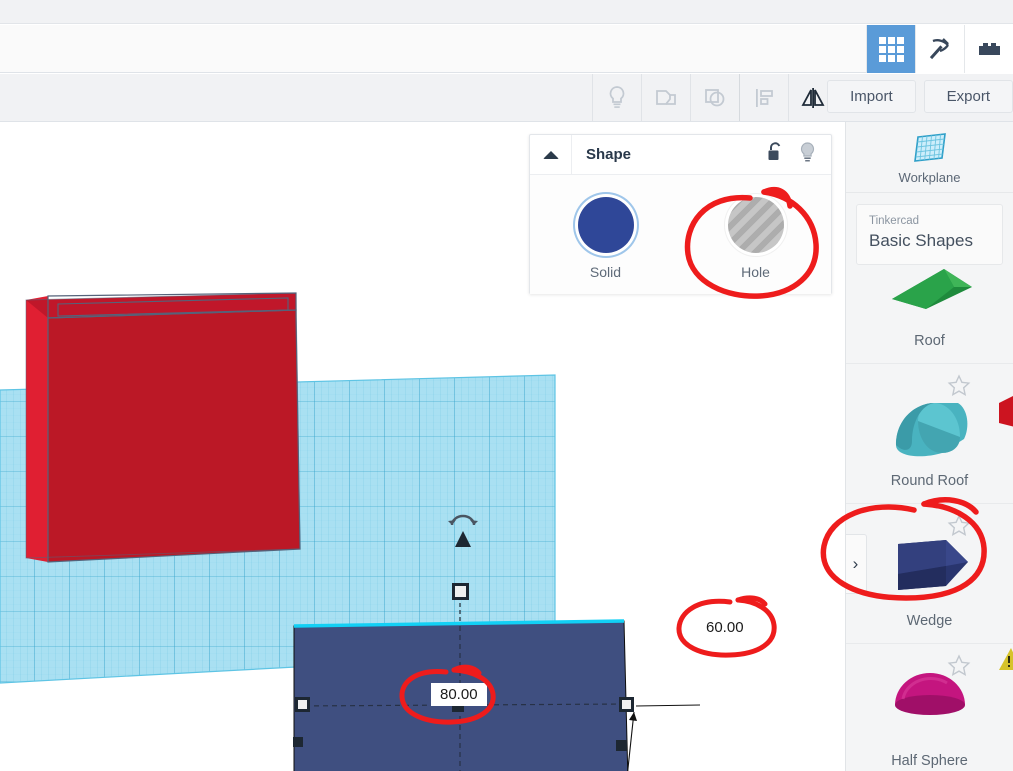 The image size is (1013, 771). What do you see at coordinates (929, 341) in the screenshot?
I see `shape-label-roof: Roof` at bounding box center [929, 341].